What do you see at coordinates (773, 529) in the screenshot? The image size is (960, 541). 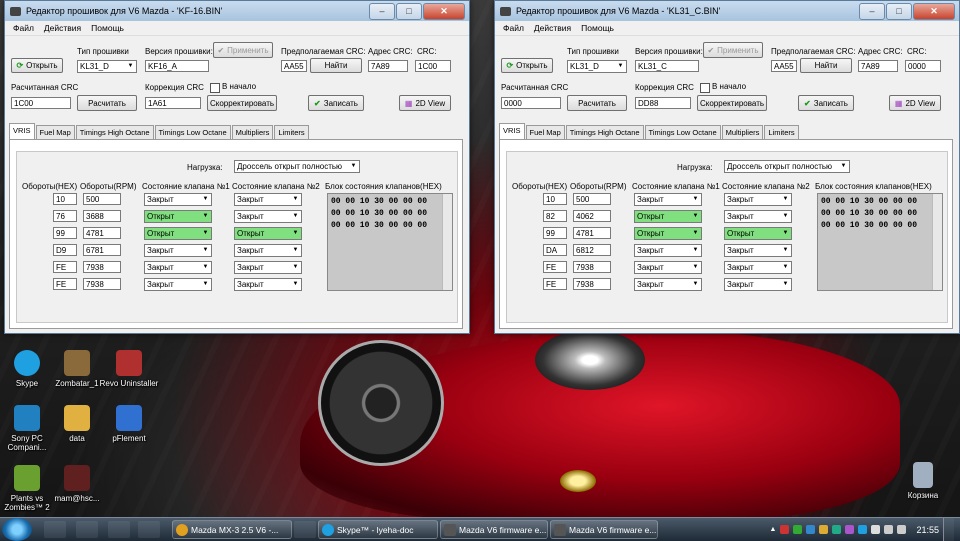 I see `tray-expand-icon: ▲` at bounding box center [773, 529].